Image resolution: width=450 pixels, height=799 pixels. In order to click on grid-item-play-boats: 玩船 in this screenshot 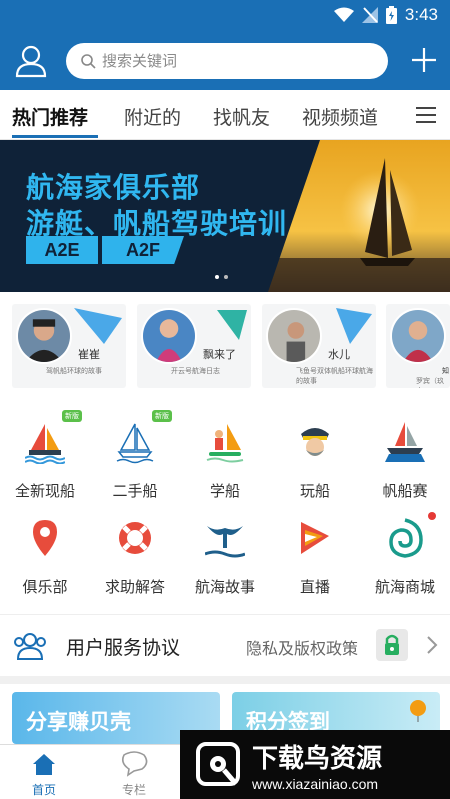, I will do `click(315, 452)`.